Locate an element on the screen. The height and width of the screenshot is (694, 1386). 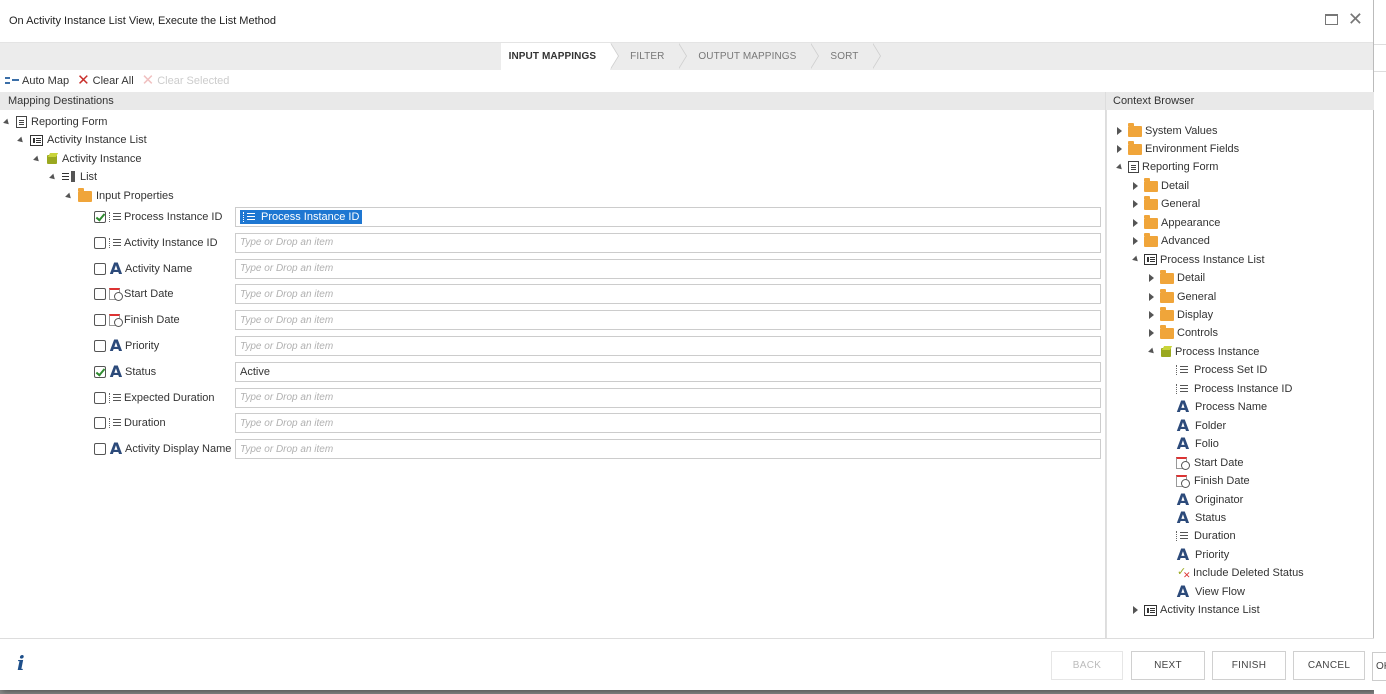
context-tree-item: Duration is located at coordinates (1200, 536).